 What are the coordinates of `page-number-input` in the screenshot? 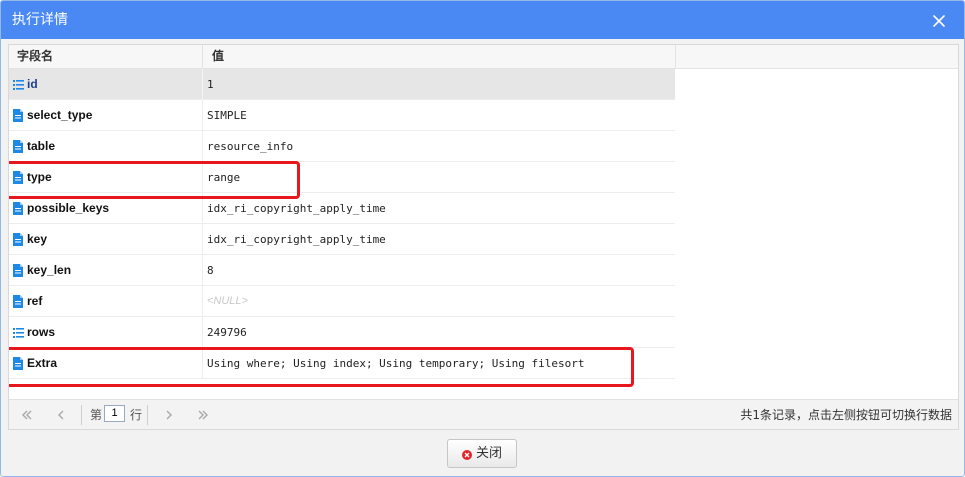 It's located at (114, 413).